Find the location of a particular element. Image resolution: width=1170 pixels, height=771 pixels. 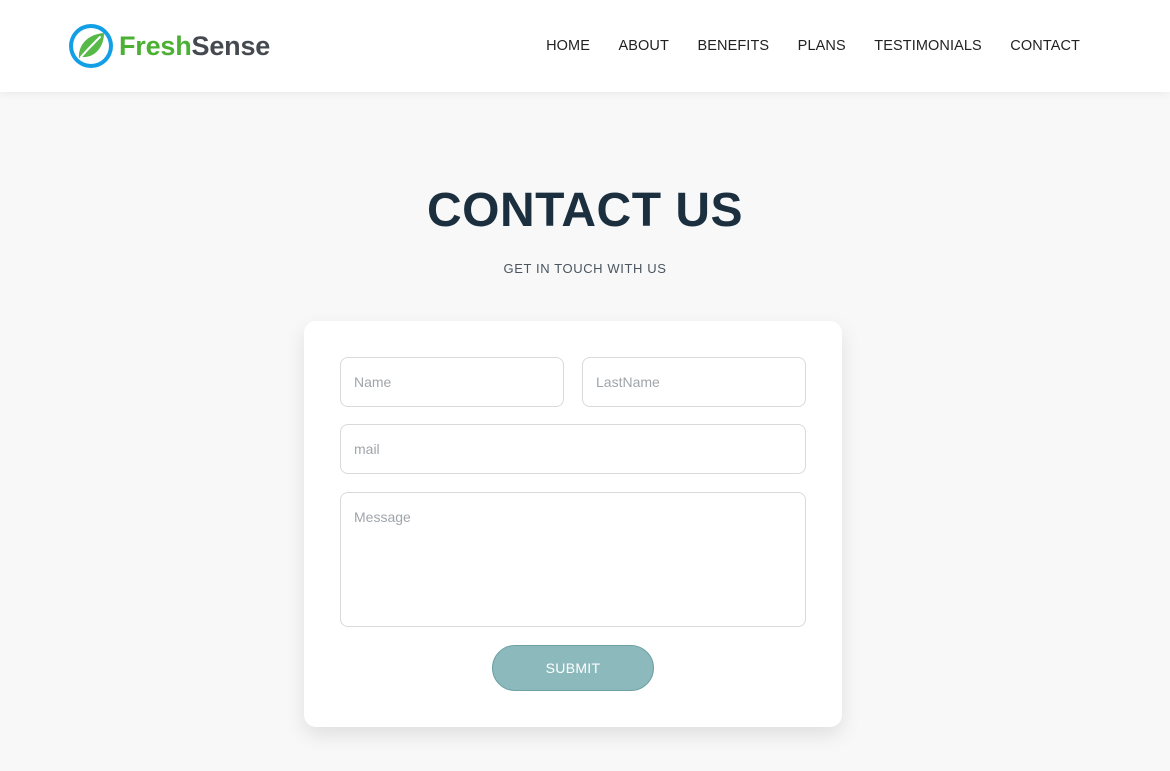

nav-about: ABOUT is located at coordinates (644, 46).